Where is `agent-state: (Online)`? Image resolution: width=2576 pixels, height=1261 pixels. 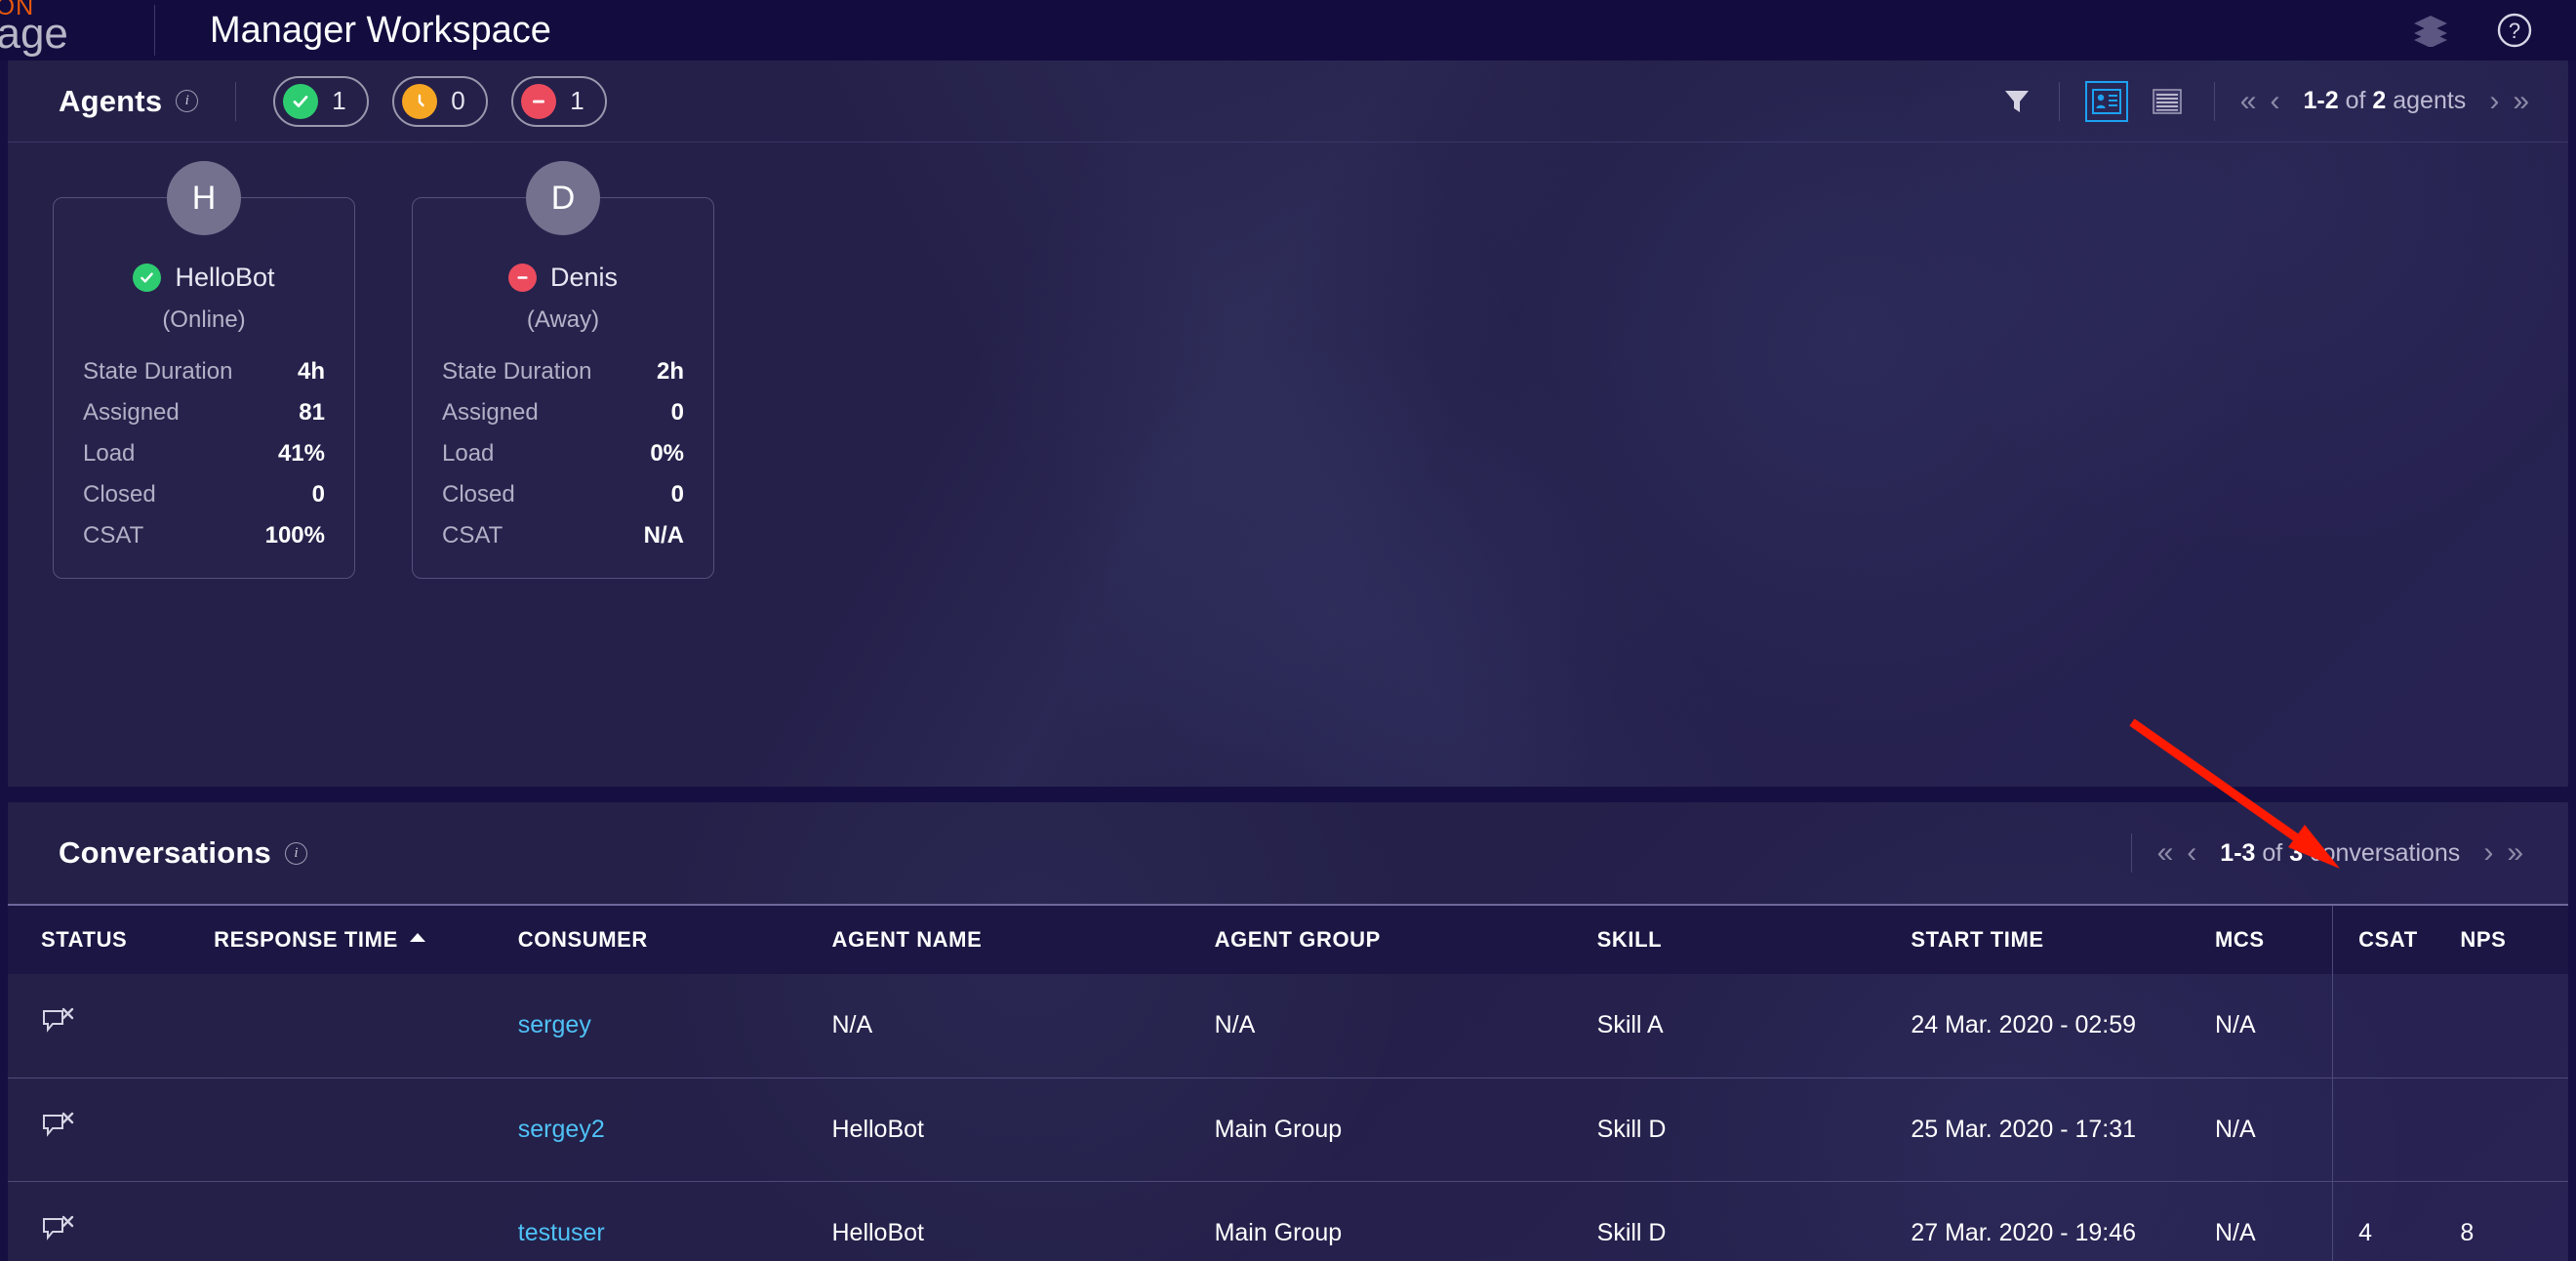
agent-state: (Online) is located at coordinates (204, 319).